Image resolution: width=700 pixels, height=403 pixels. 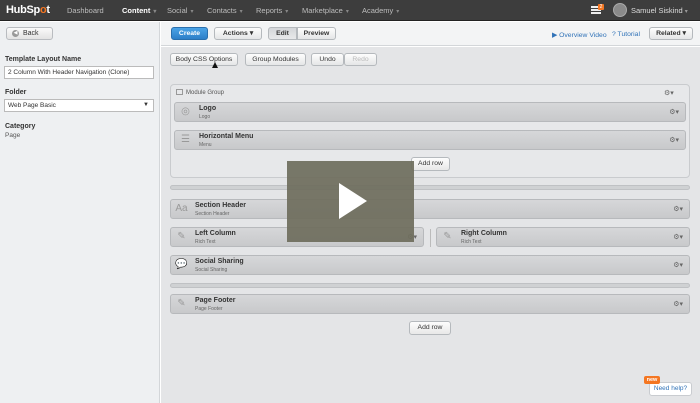 I want to click on nav-dashboard: Dashboard, so click(x=85, y=10).